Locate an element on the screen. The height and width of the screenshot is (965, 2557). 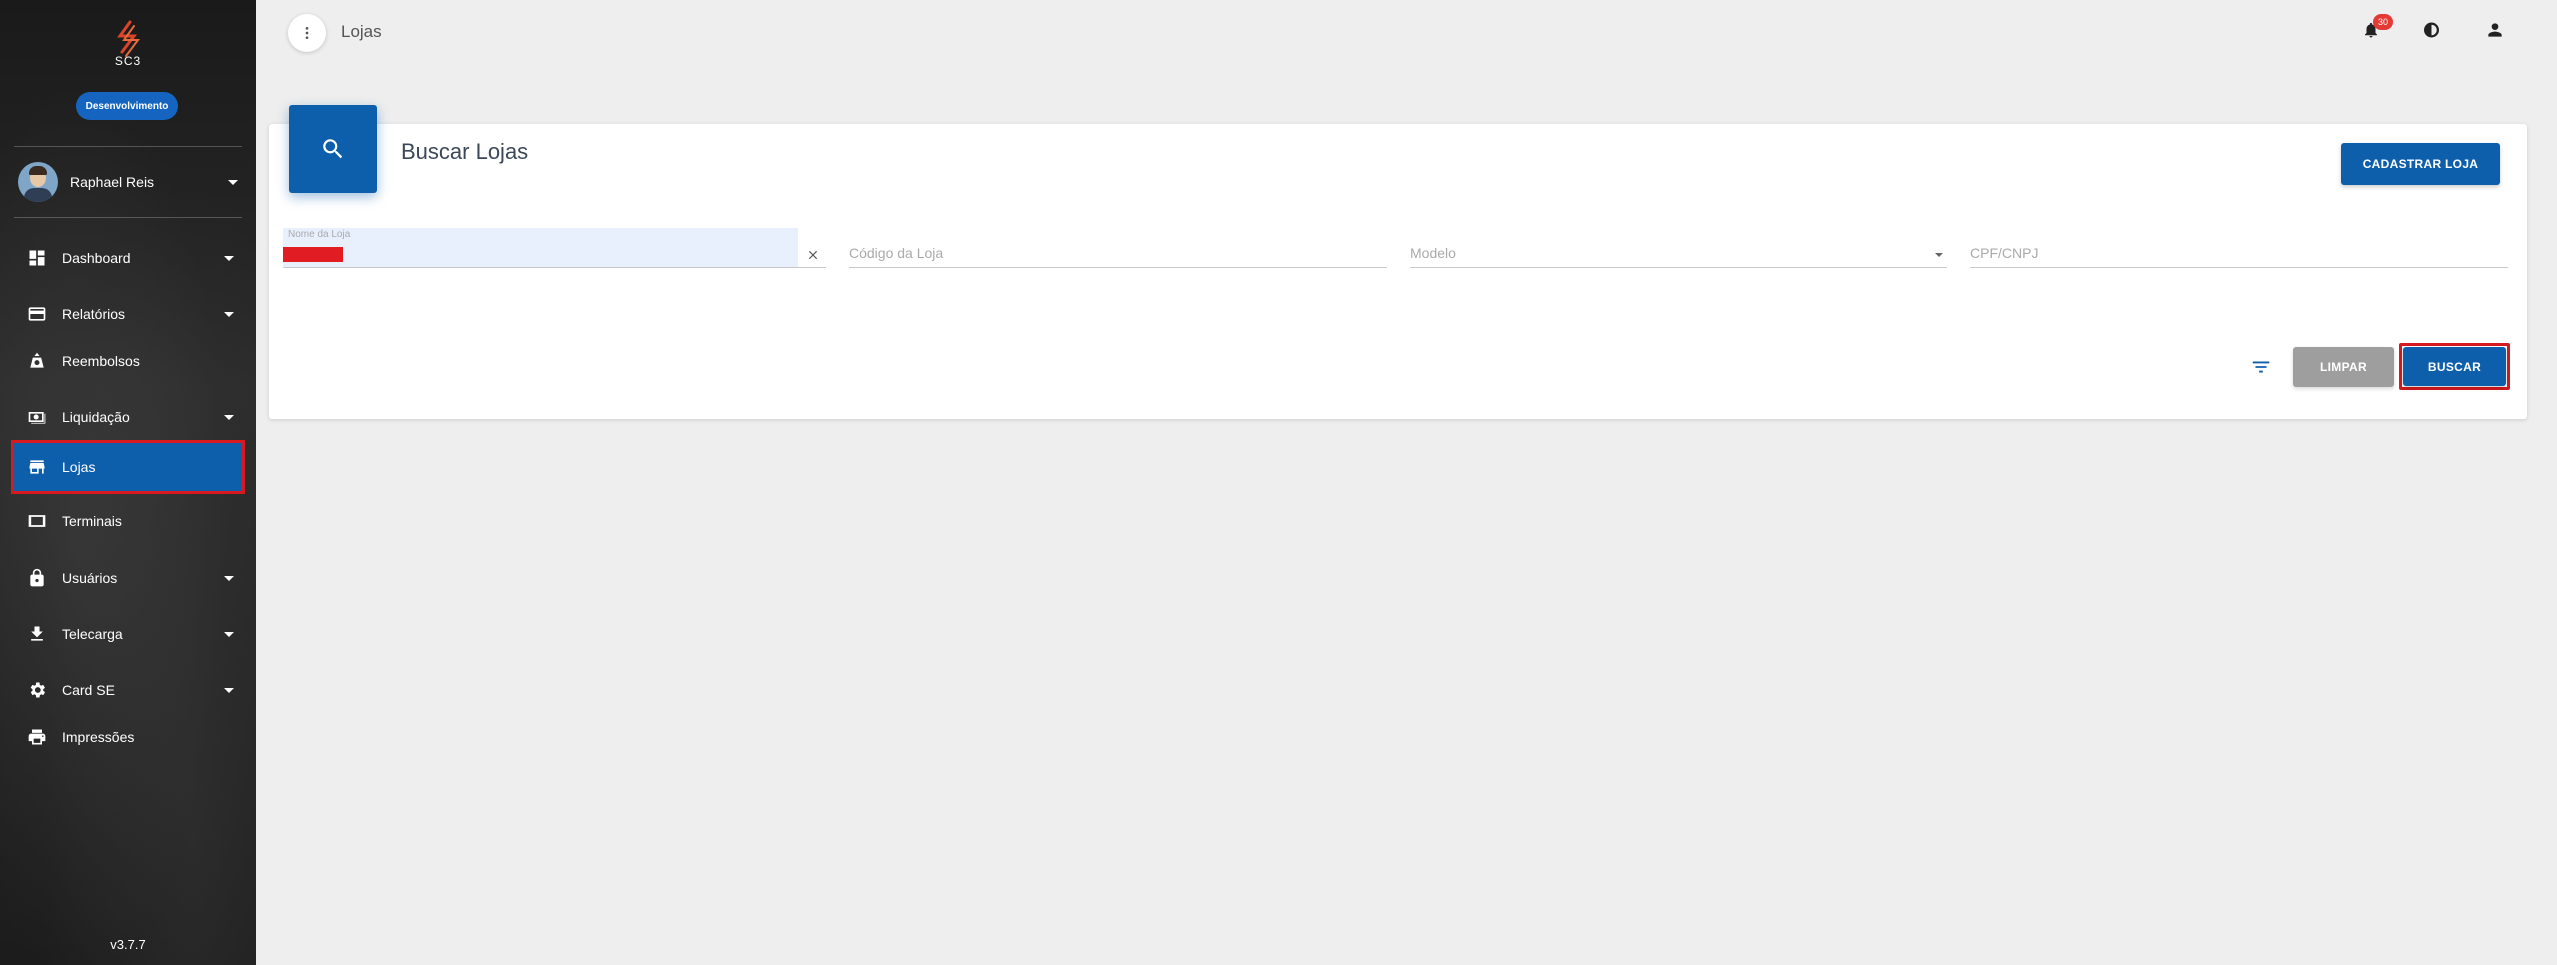
card-header-icon is located at coordinates (333, 149).